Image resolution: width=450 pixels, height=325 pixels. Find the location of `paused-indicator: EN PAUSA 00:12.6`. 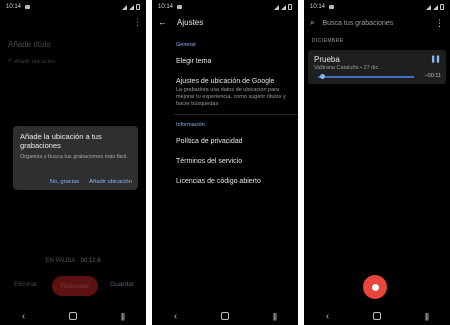

paused-indicator: EN PAUSA 00:12.6 is located at coordinates (73, 261).